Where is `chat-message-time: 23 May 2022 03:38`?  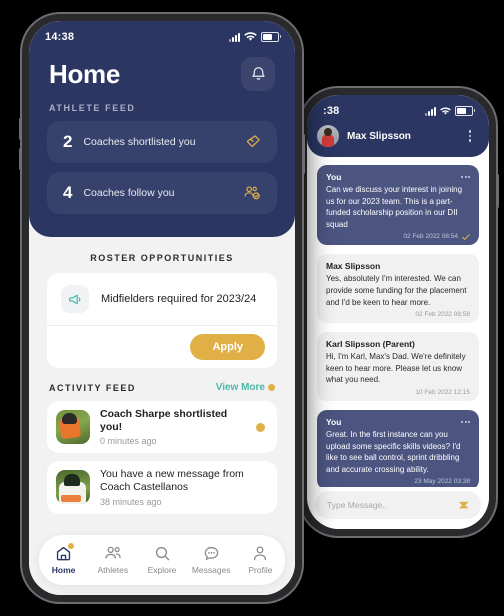
chat-message-time: 23 May 2022 03:38 is located at coordinates (442, 482).